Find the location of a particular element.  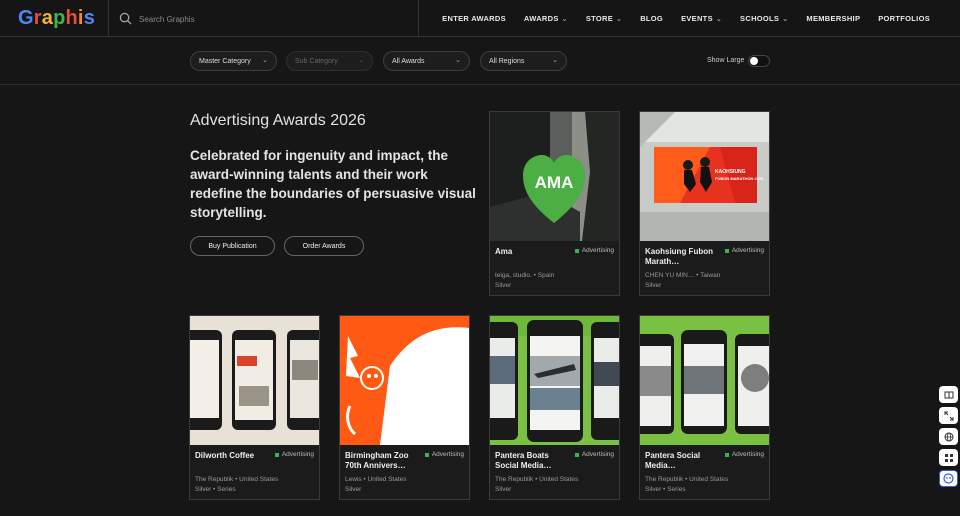

nav-item-membership: MEMBERSHIP is located at coordinates (833, 18).